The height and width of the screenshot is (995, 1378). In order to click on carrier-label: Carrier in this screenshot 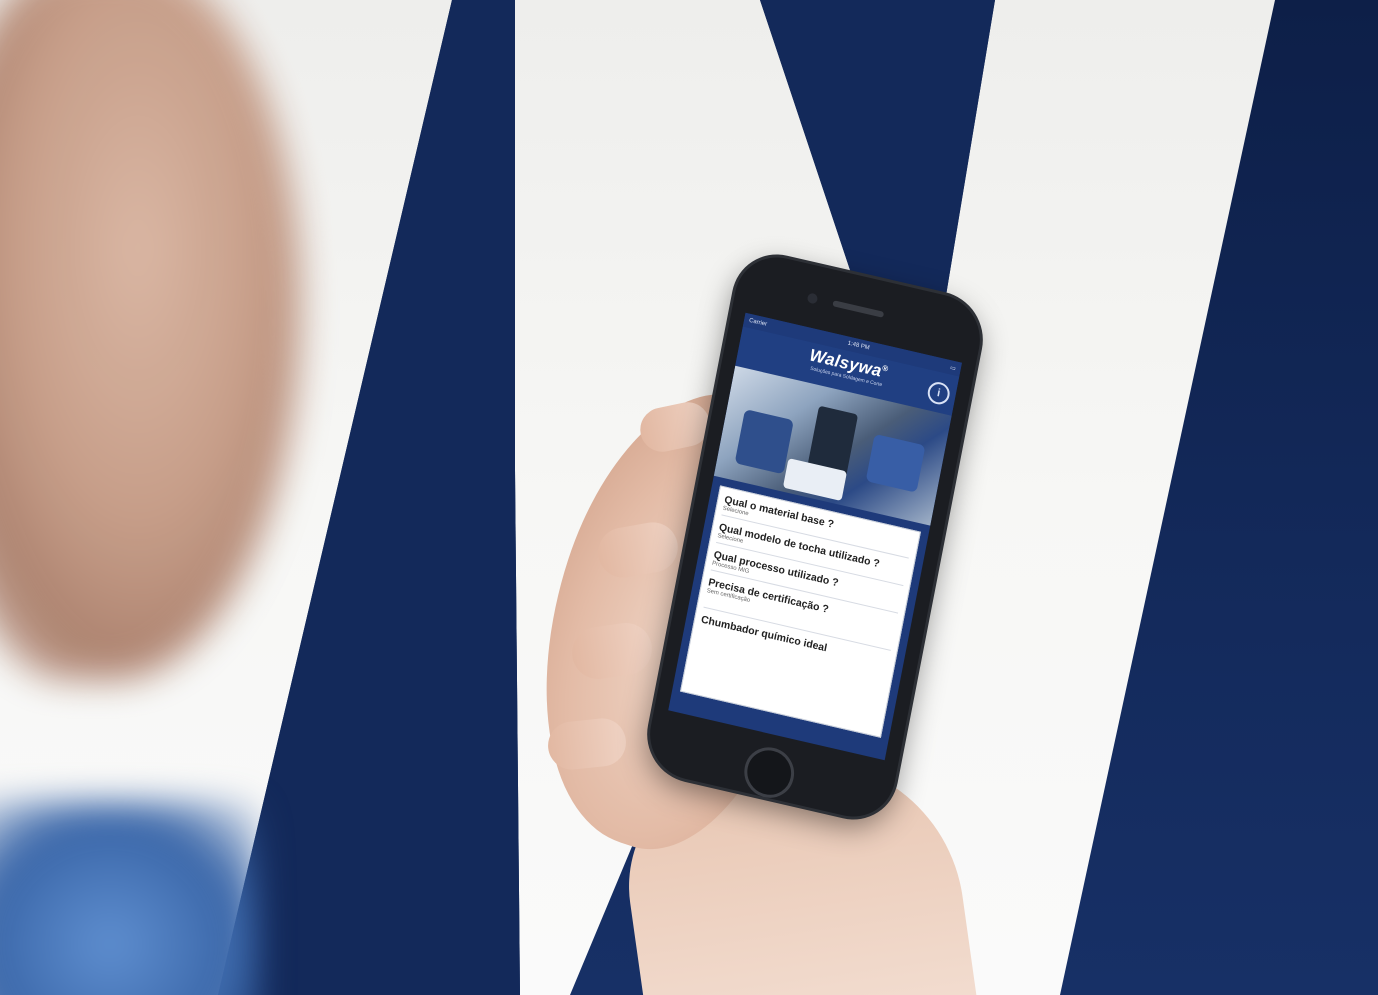, I will do `click(758, 322)`.